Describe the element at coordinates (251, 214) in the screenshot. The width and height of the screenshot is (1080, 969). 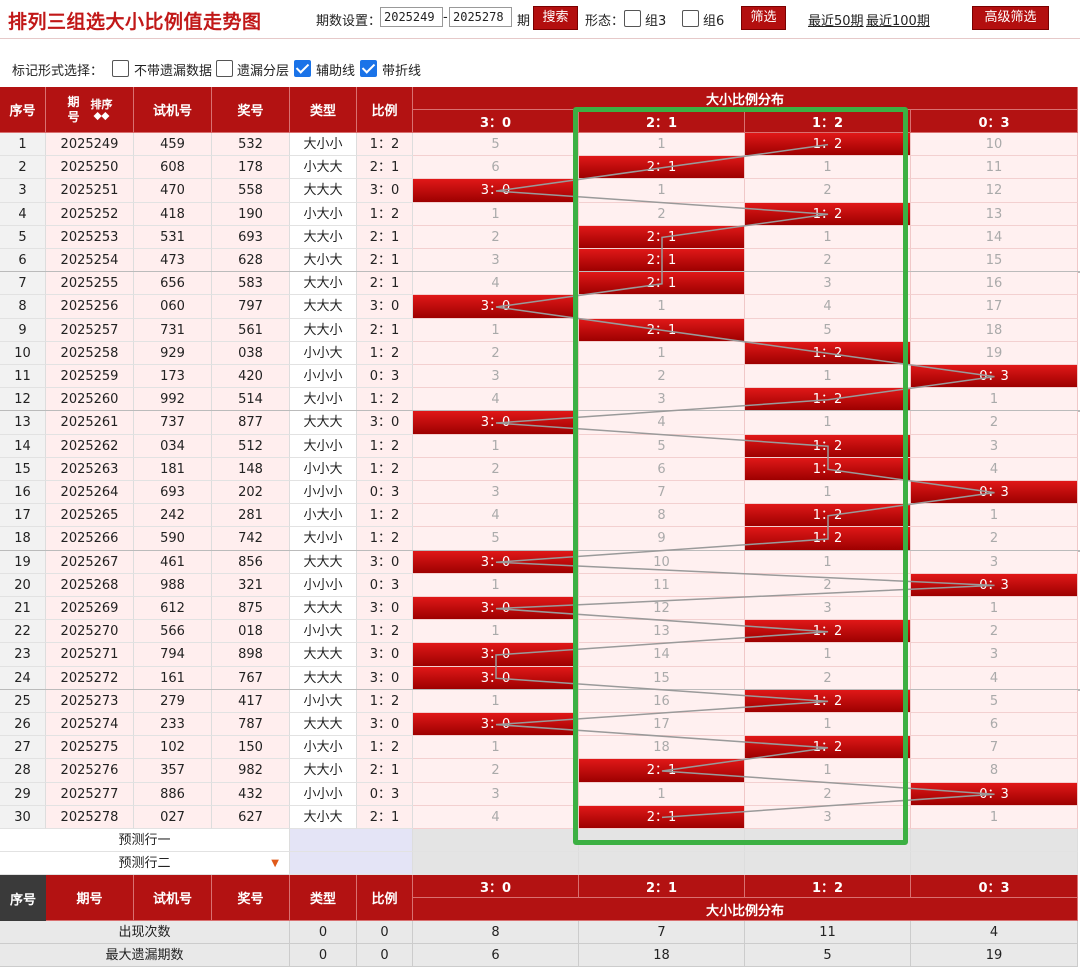
I see `row-prize-number: 190` at that location.